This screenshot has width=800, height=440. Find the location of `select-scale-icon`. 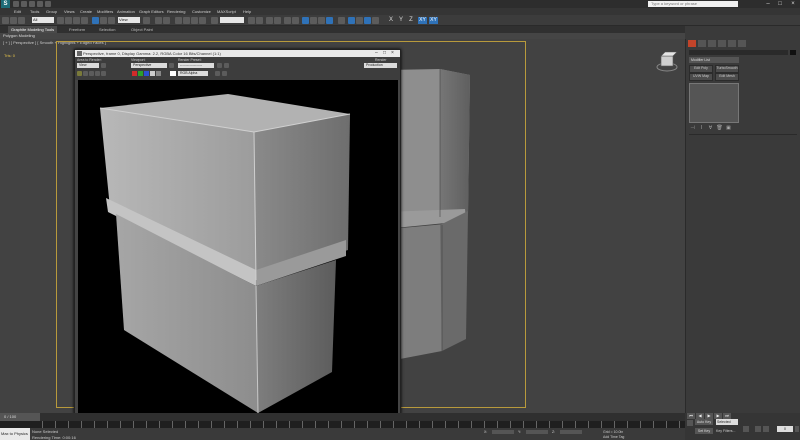

select-scale-icon is located at coordinates (111, 20).